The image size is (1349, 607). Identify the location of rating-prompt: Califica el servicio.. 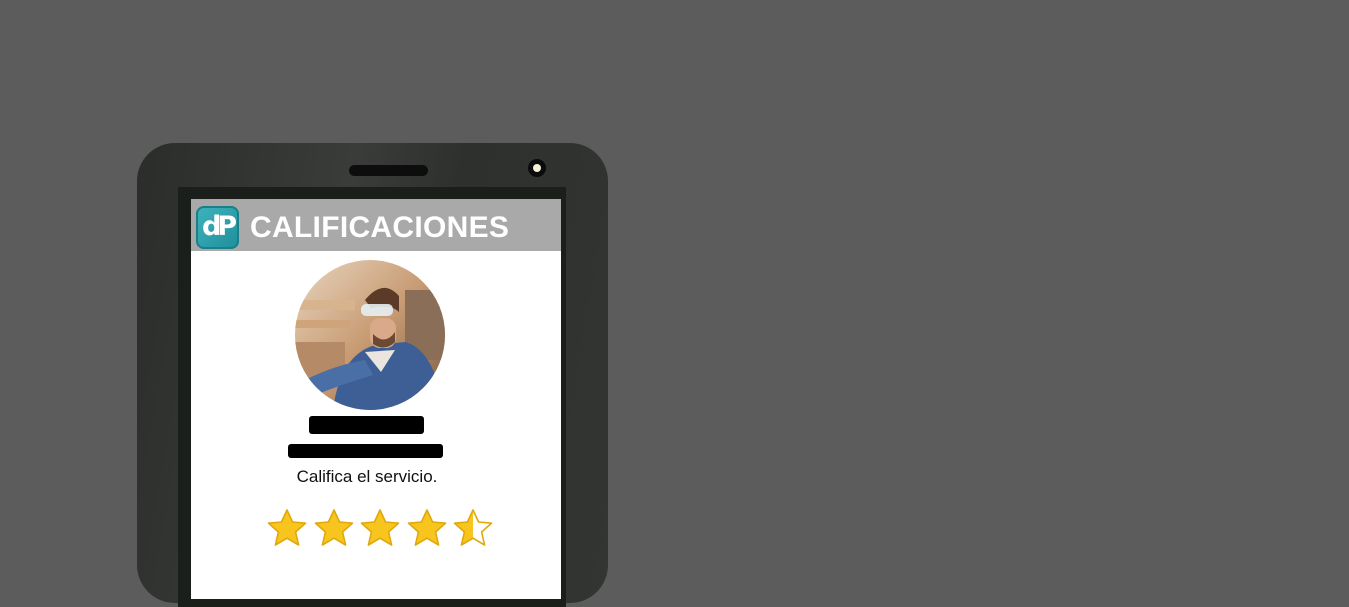
(367, 476).